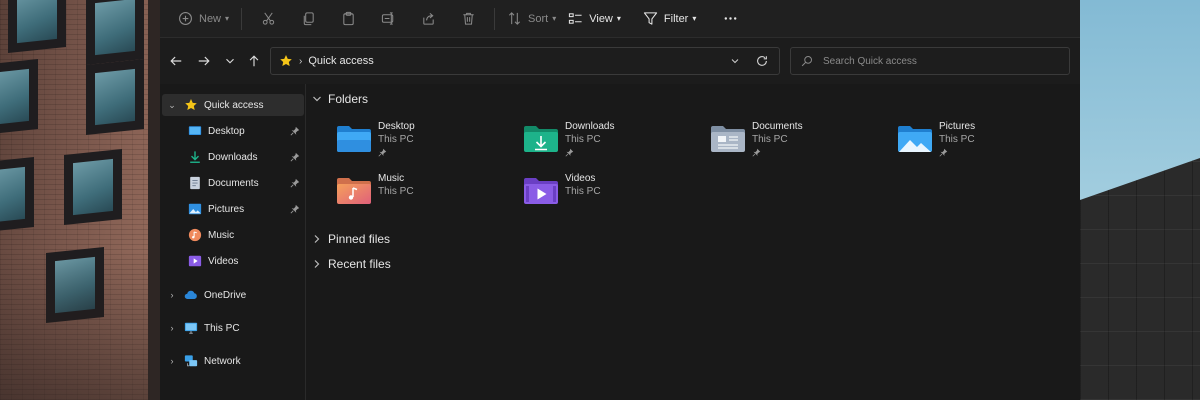 The image size is (1200, 400). I want to click on sidebar-item-onedrive: › OneDrive, so click(233, 295).